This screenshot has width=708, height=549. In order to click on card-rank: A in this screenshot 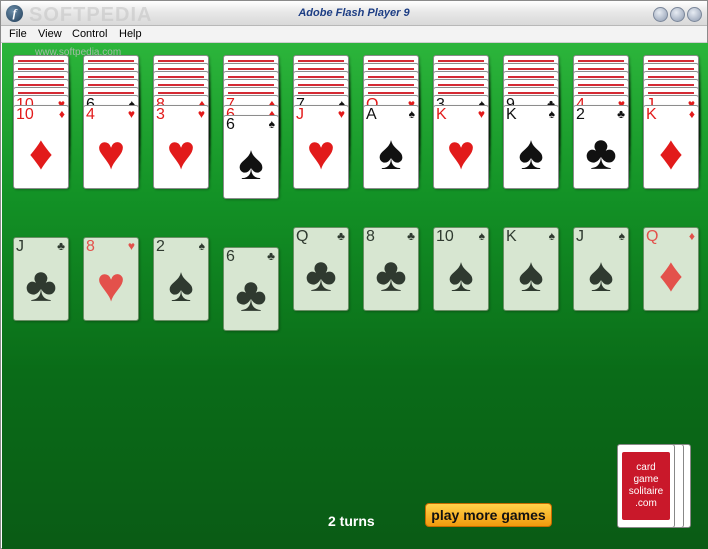, I will do `click(371, 114)`.